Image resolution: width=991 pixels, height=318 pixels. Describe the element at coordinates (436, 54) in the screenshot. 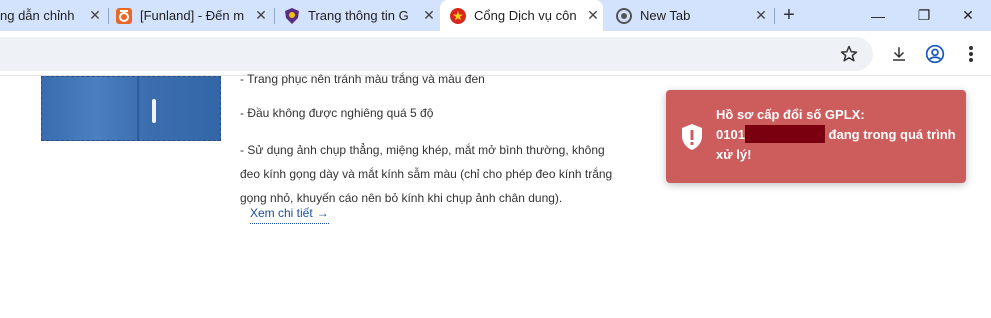

I see `address-bar` at that location.